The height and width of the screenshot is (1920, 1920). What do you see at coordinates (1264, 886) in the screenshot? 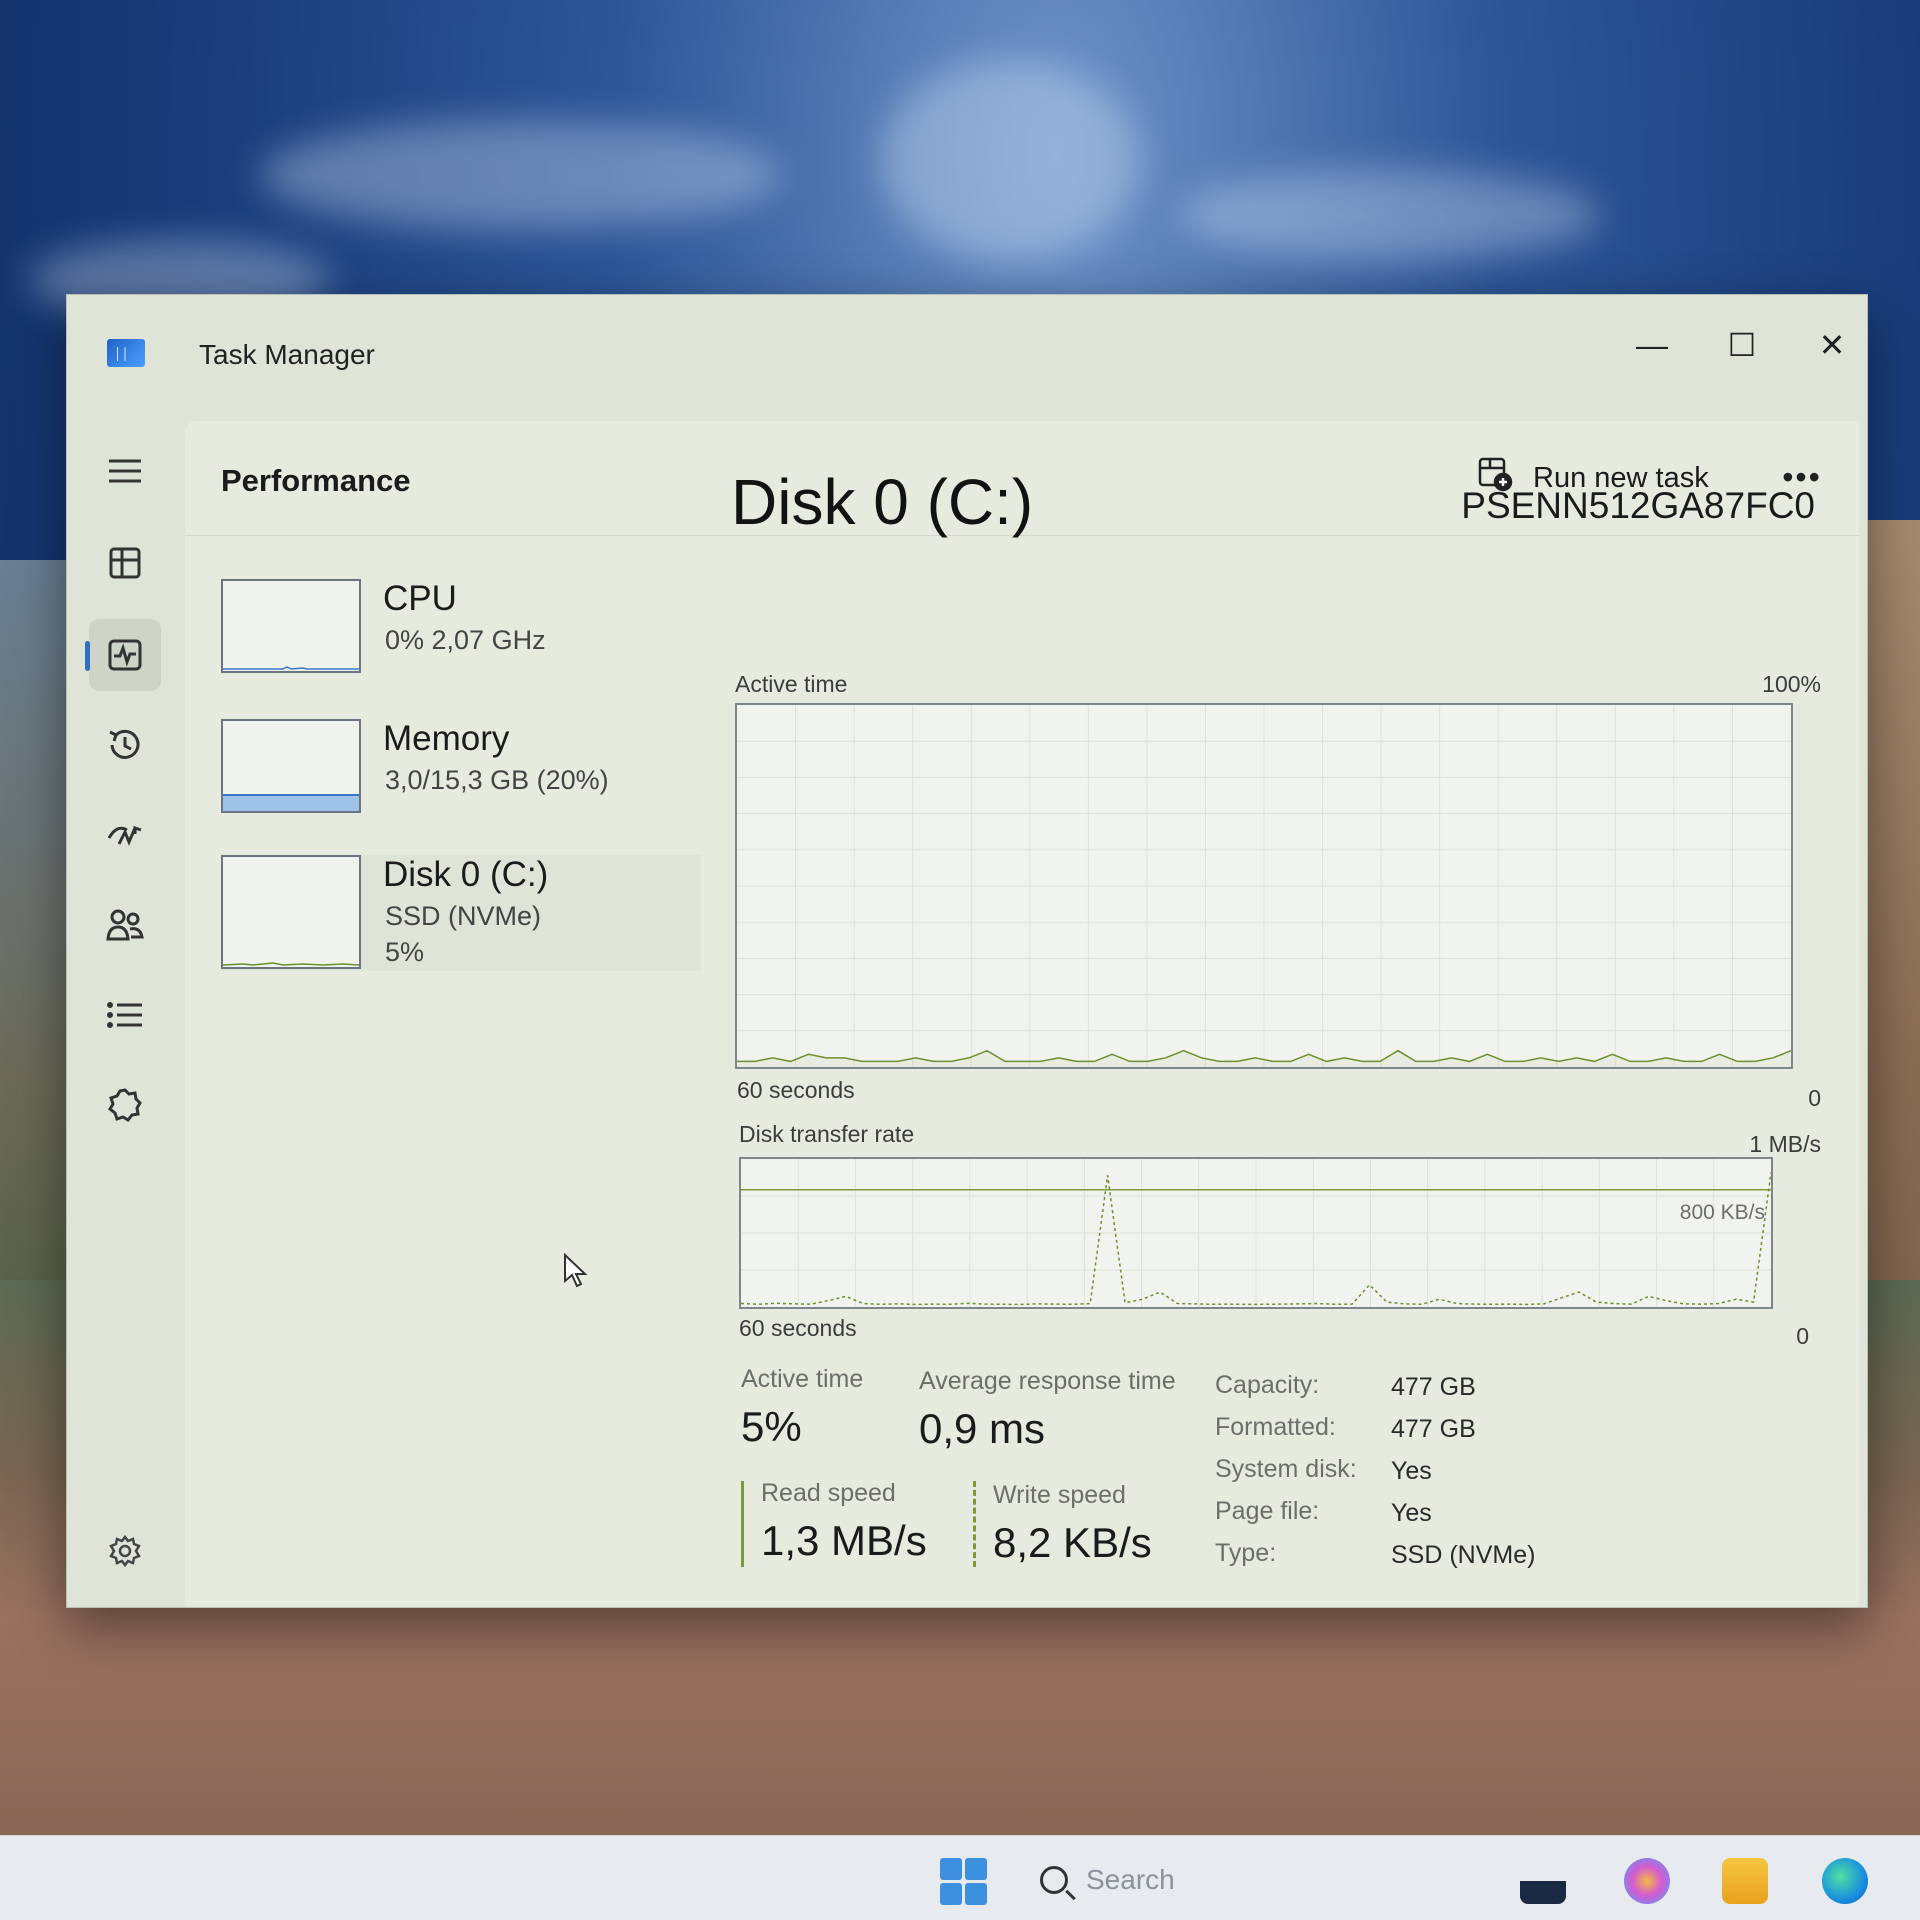
I see `active-time-graph` at bounding box center [1264, 886].